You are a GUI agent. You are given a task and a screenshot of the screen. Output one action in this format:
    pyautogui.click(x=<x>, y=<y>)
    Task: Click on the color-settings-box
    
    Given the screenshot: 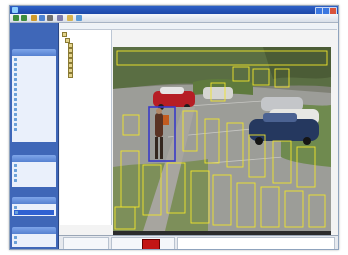 What is the action you would take?
    pyautogui.click(x=143, y=243)
    